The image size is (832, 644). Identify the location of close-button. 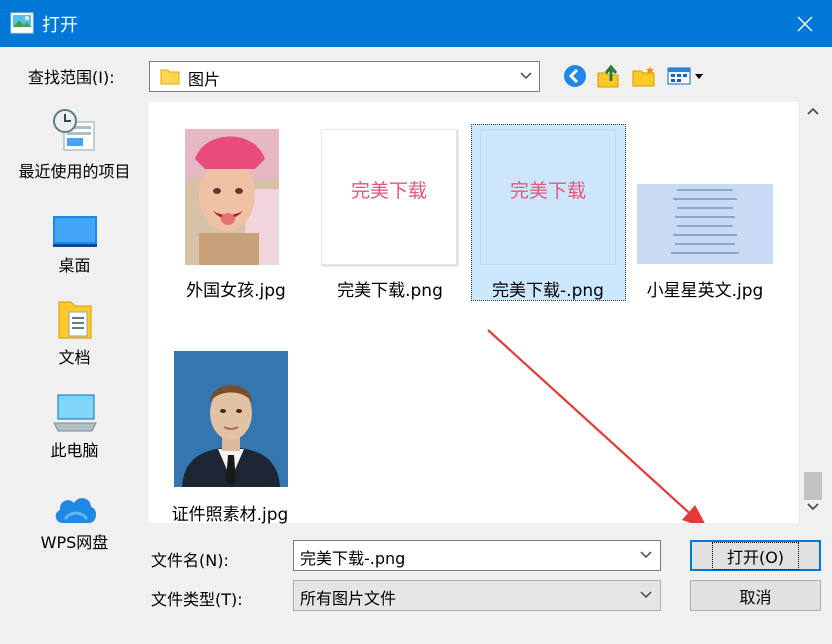
(805, 23).